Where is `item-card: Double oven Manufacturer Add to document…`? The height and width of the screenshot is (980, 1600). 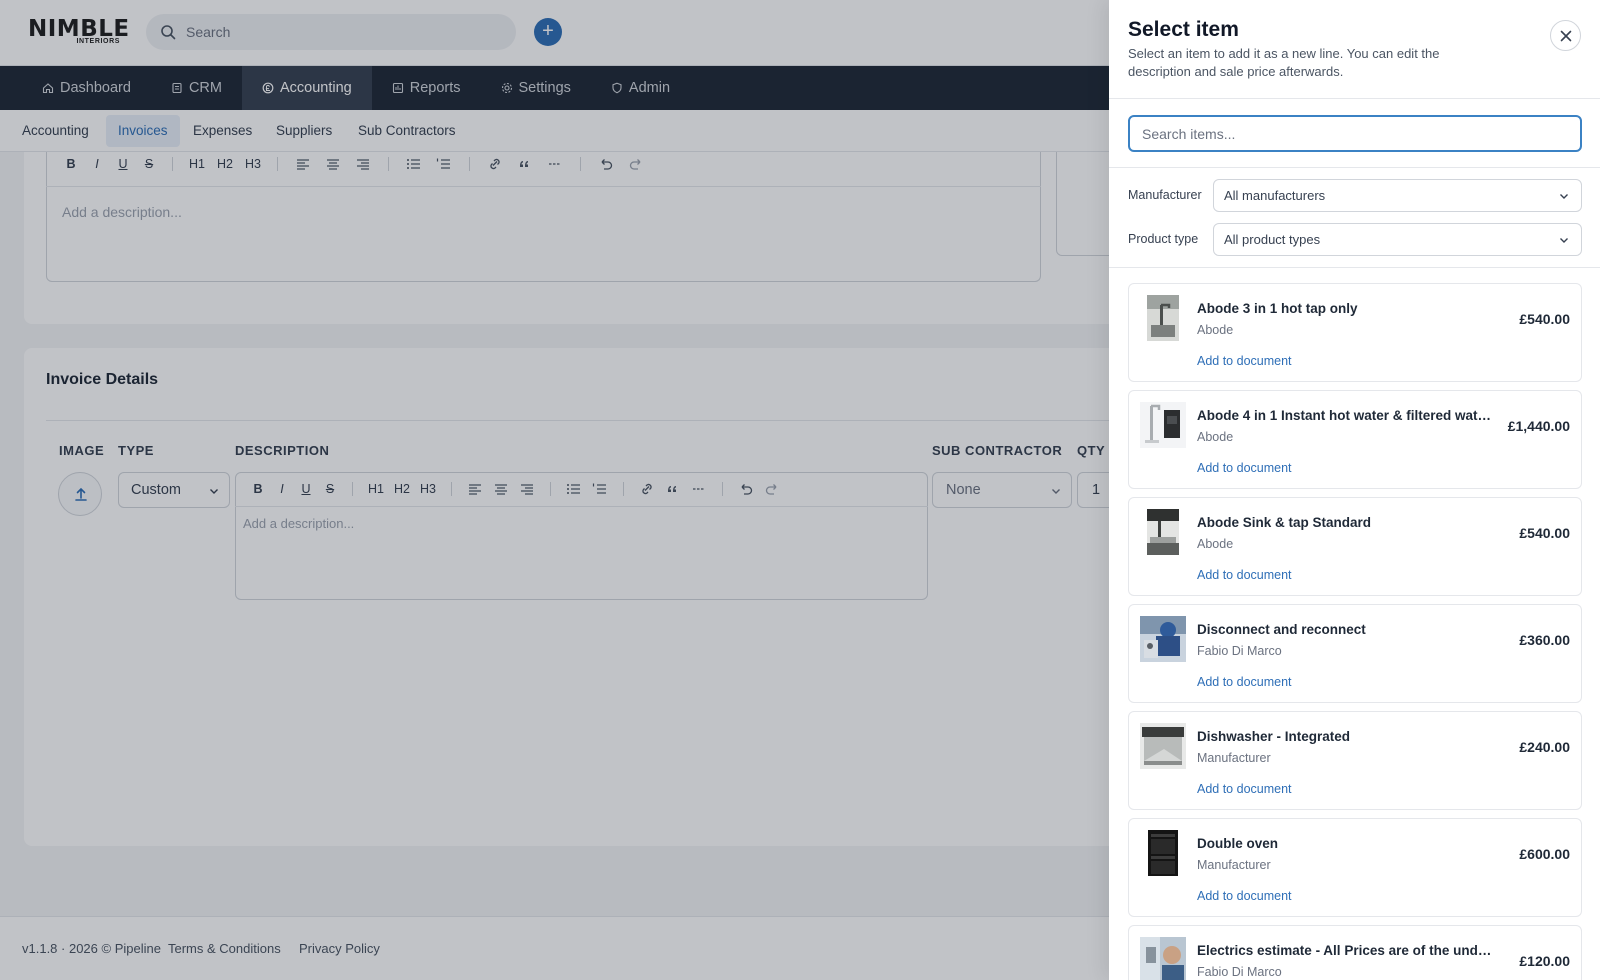 item-card: Double oven Manufacturer Add to document… is located at coordinates (1355, 867).